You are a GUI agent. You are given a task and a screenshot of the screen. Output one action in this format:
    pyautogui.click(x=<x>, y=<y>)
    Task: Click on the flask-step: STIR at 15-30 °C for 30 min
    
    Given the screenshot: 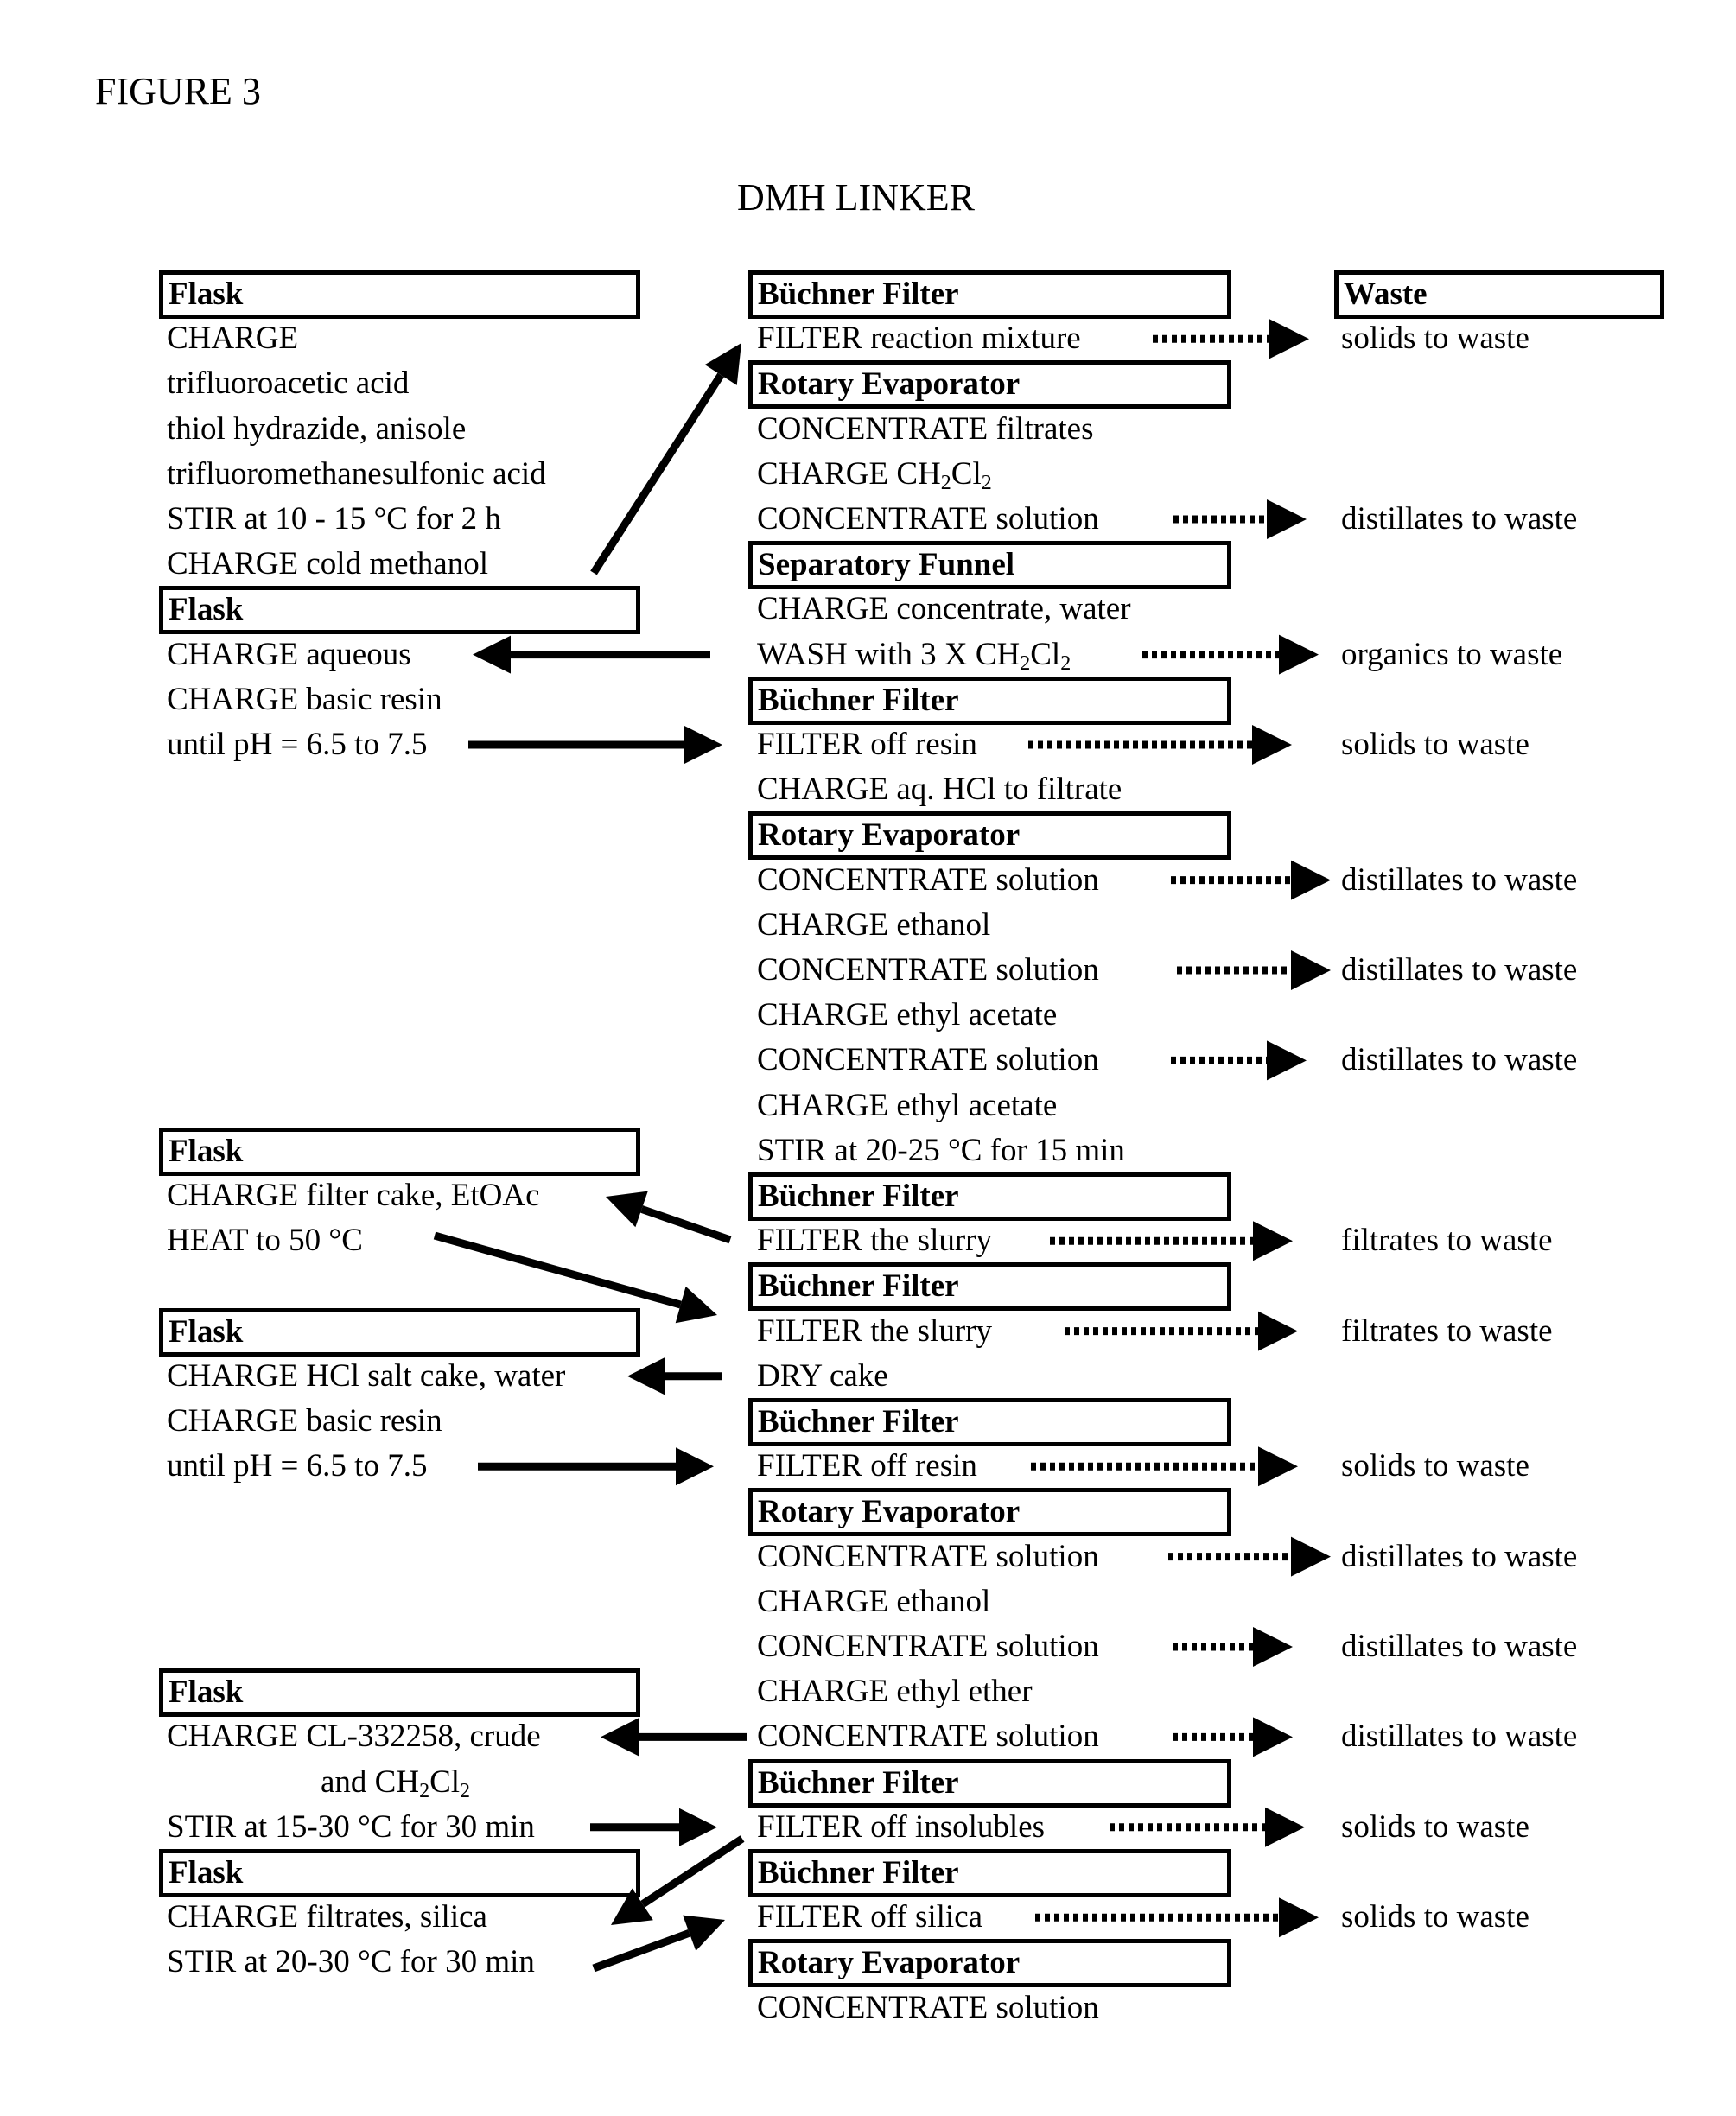 What is the action you would take?
    pyautogui.click(x=351, y=1826)
    